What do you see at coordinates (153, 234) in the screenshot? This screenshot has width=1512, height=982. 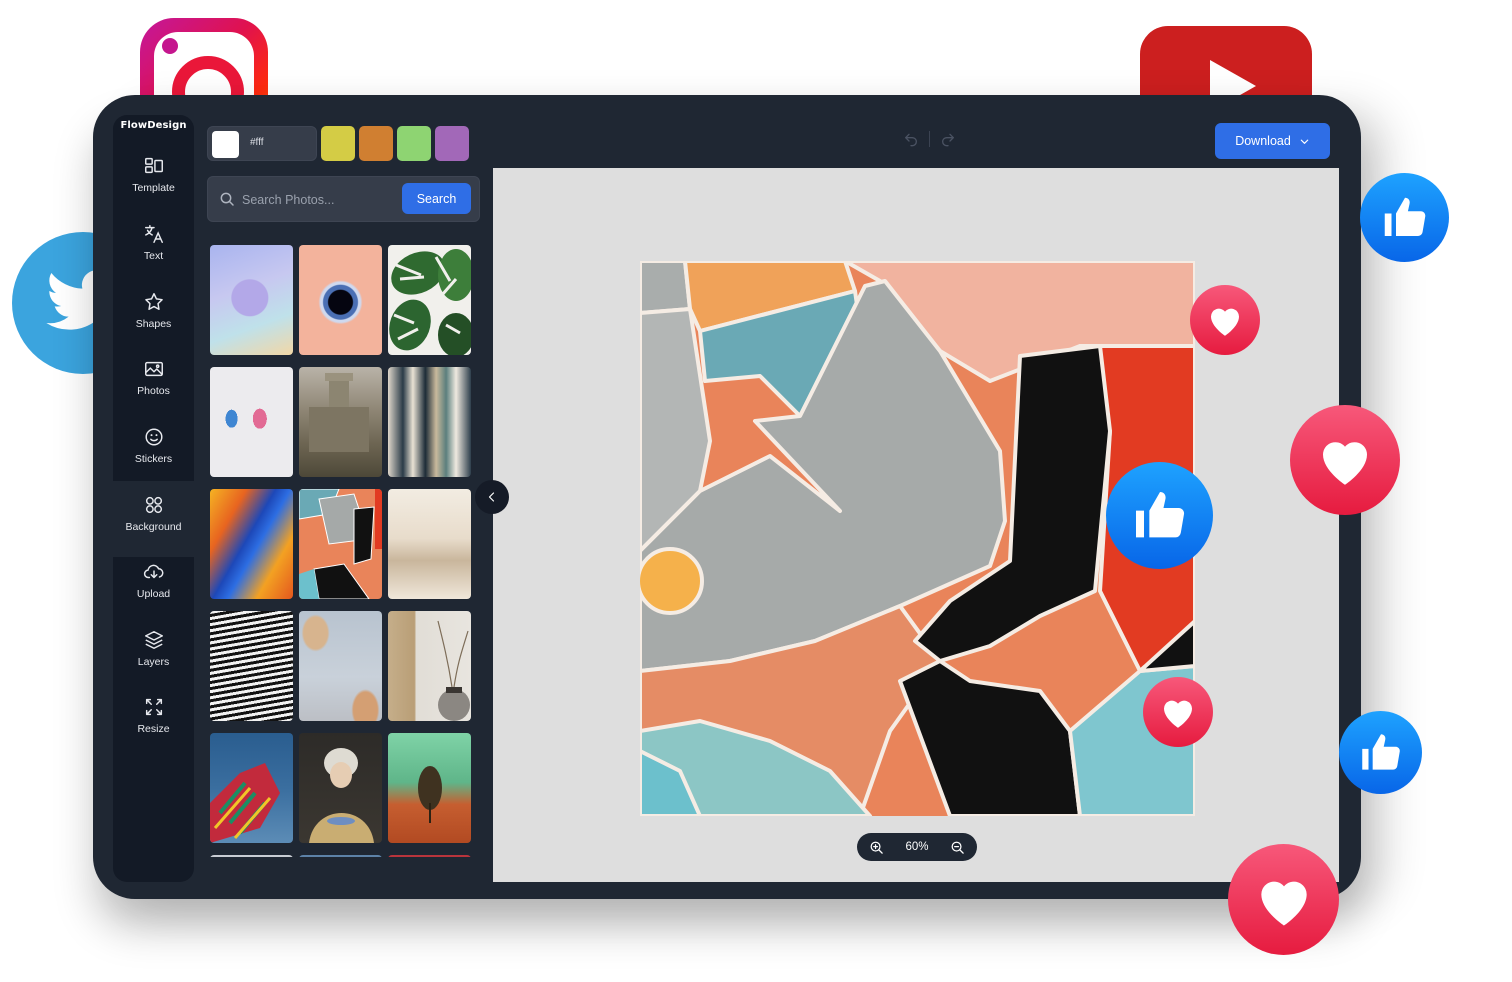 I see `translate-text-icon` at bounding box center [153, 234].